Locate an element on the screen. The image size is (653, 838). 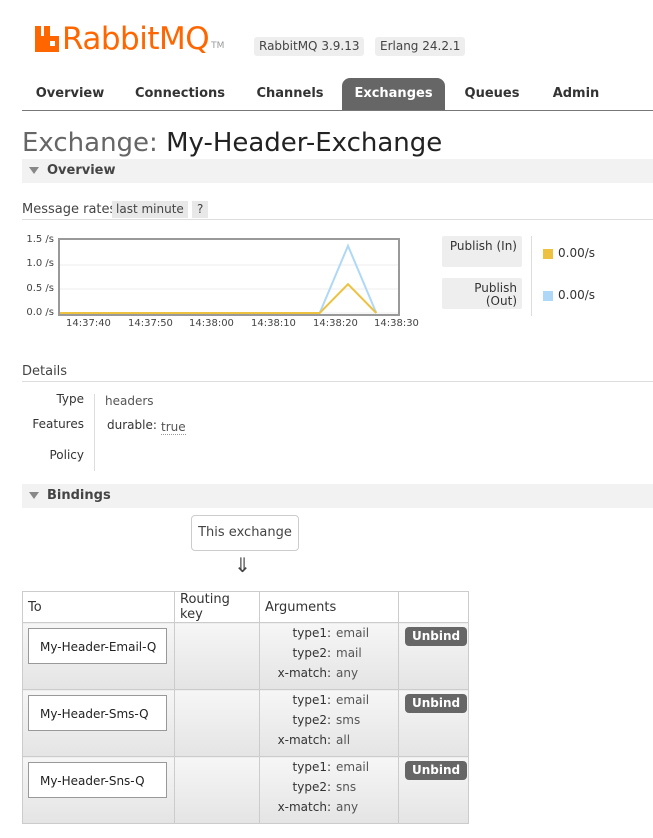
features-key: Features is located at coordinates (58, 424).